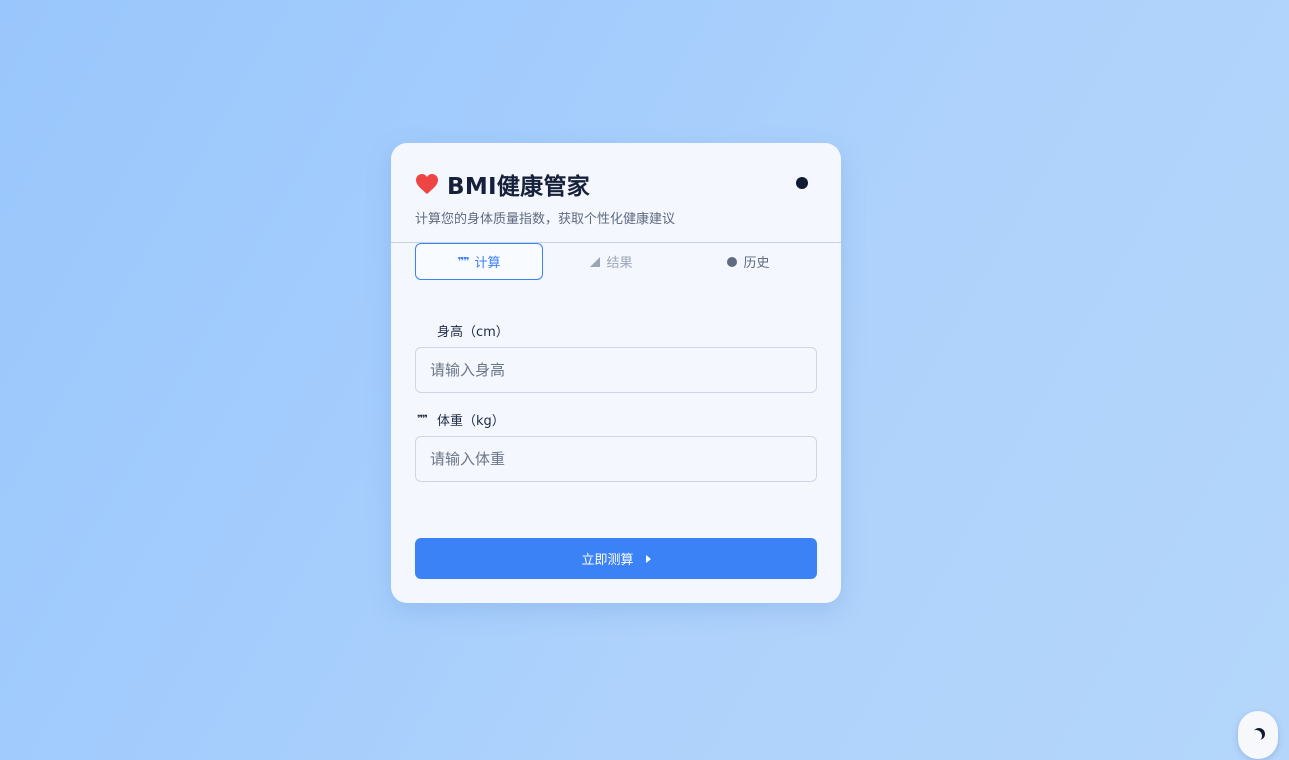  I want to click on tab-bar: ❞❞ 计算 结果 历史, so click(616, 261).